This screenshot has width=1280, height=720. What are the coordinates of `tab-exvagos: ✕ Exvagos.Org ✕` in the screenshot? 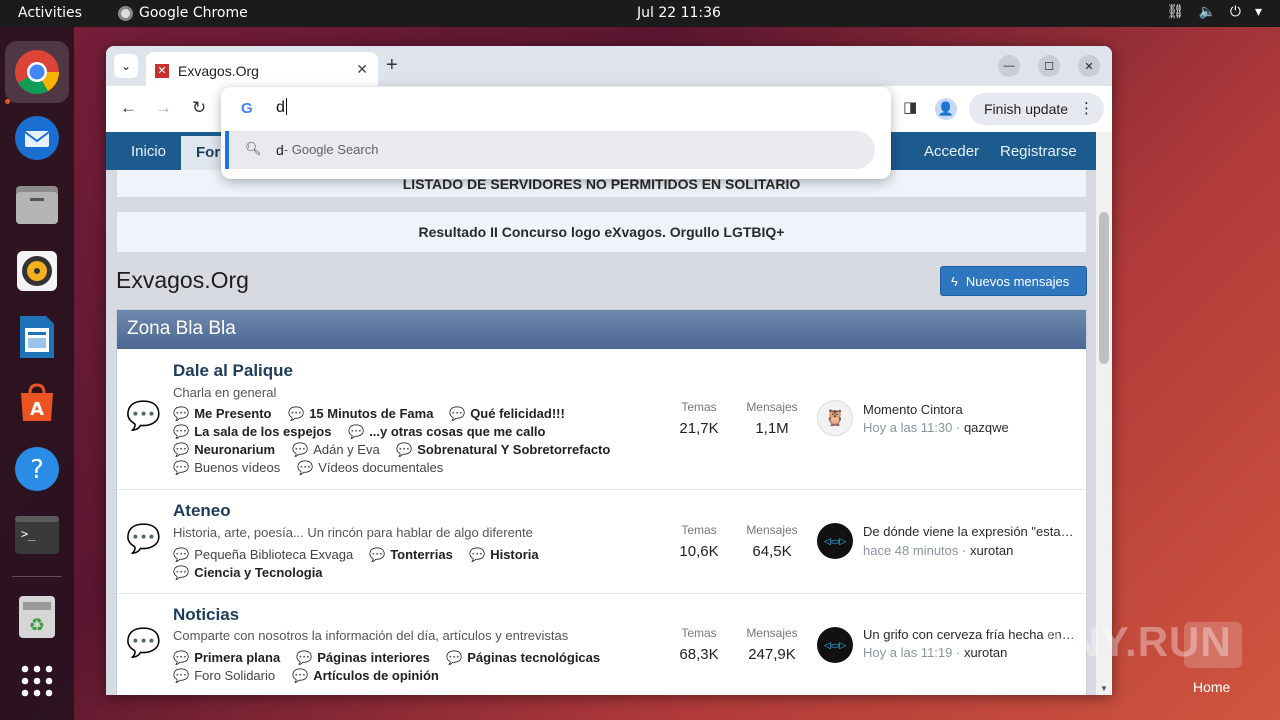 It's located at (262, 69).